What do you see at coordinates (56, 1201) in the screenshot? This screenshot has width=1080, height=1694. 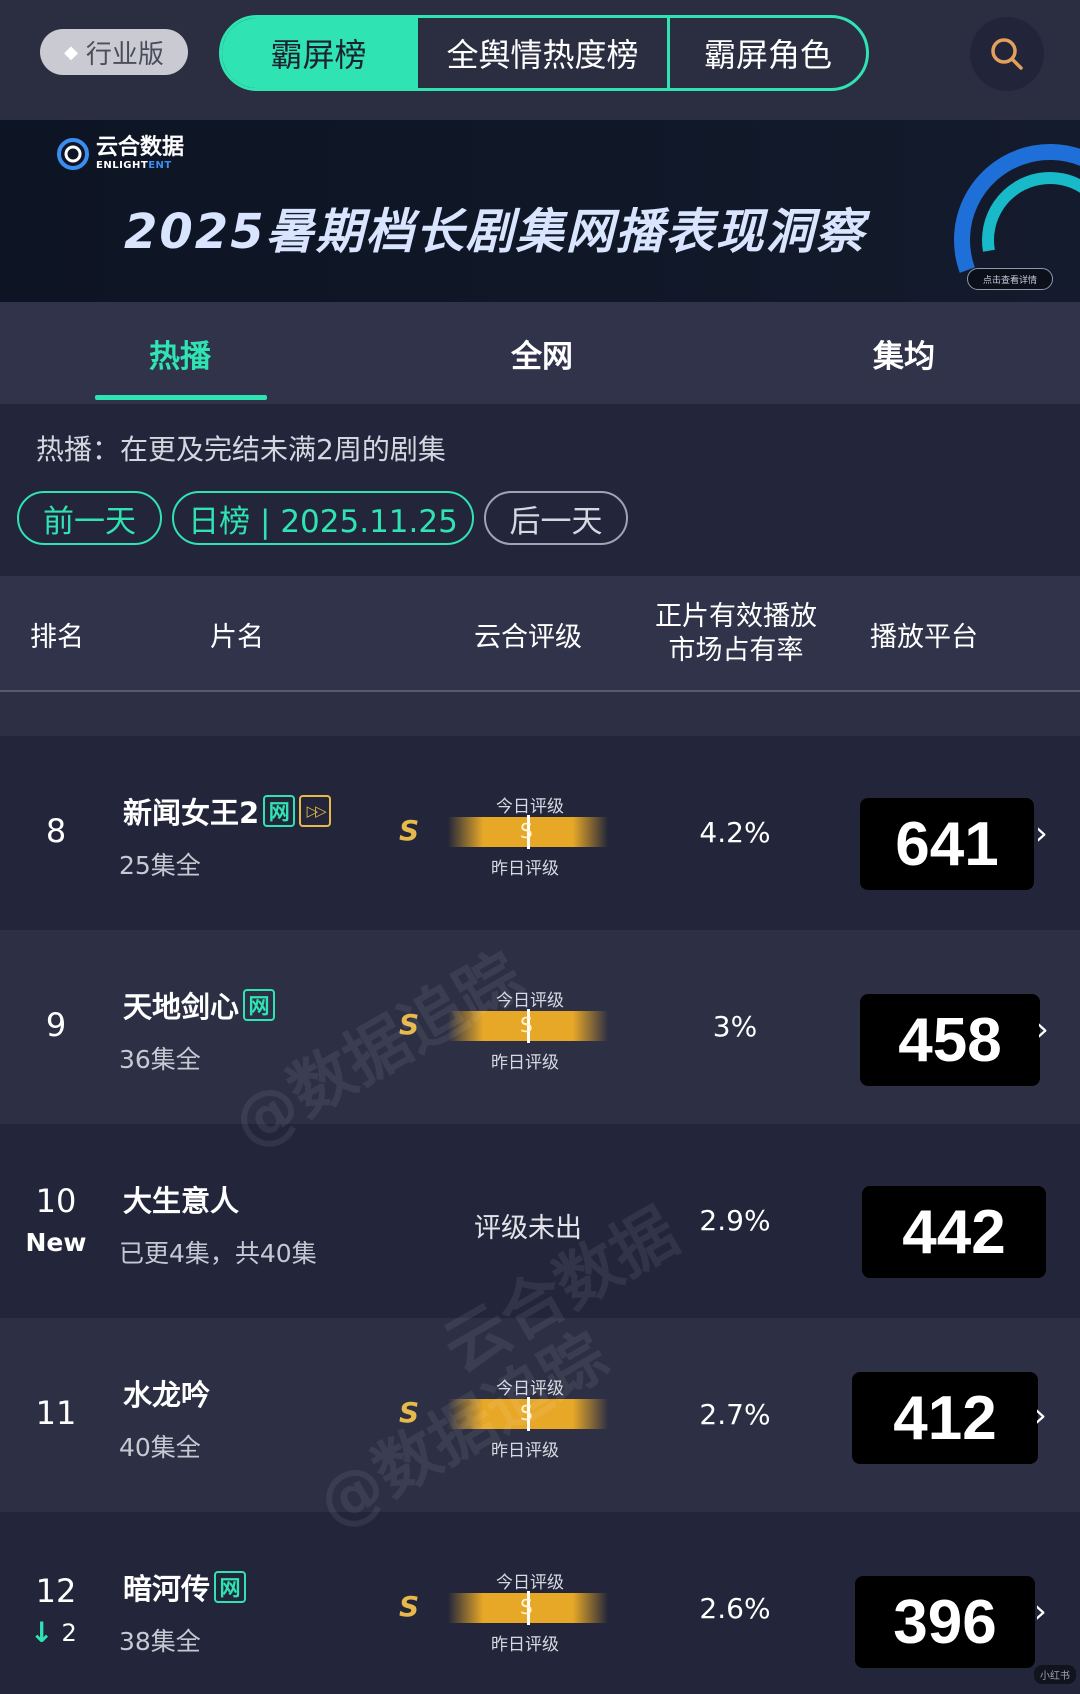 I see `rank-number: 10` at bounding box center [56, 1201].